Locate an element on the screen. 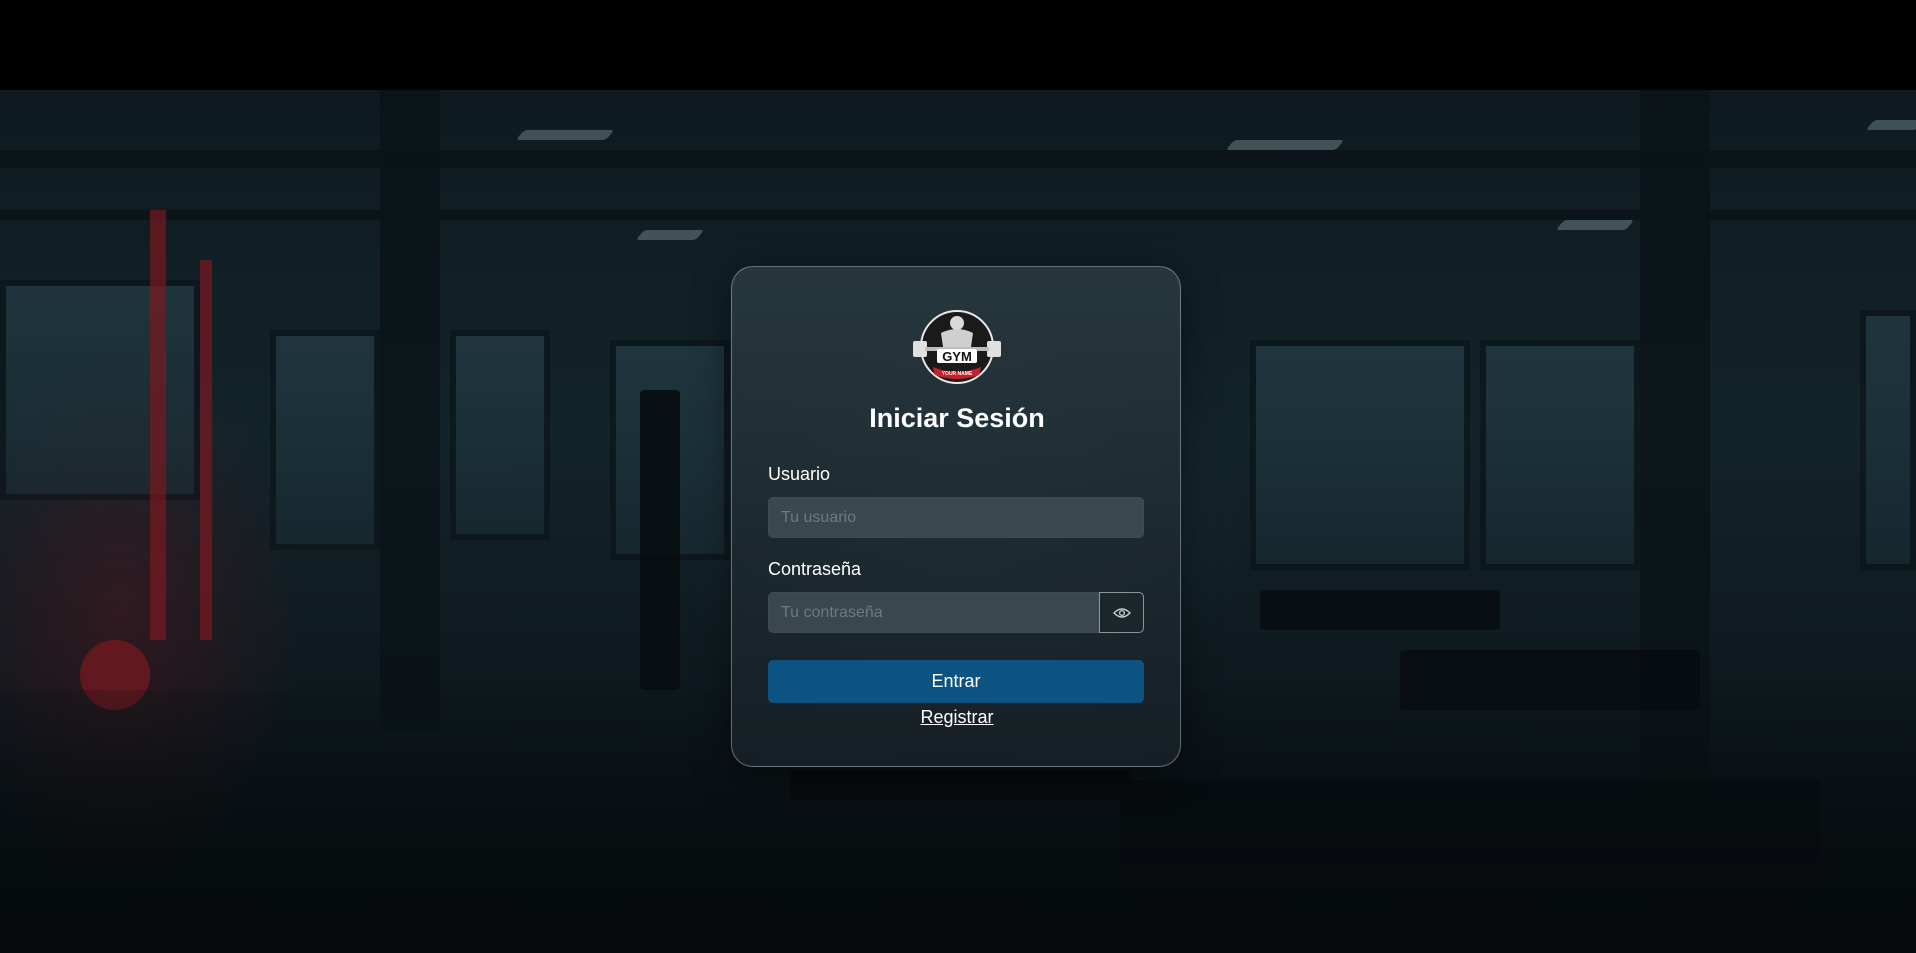 Image resolution: width=1916 pixels, height=953 pixels. login-button: Entrar is located at coordinates (956, 681).